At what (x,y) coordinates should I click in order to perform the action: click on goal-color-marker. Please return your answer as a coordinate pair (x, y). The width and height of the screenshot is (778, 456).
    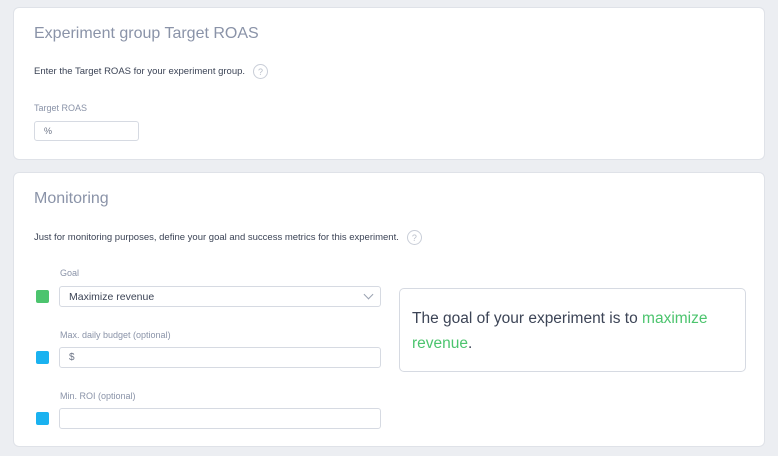
    Looking at the image, I should click on (42, 296).